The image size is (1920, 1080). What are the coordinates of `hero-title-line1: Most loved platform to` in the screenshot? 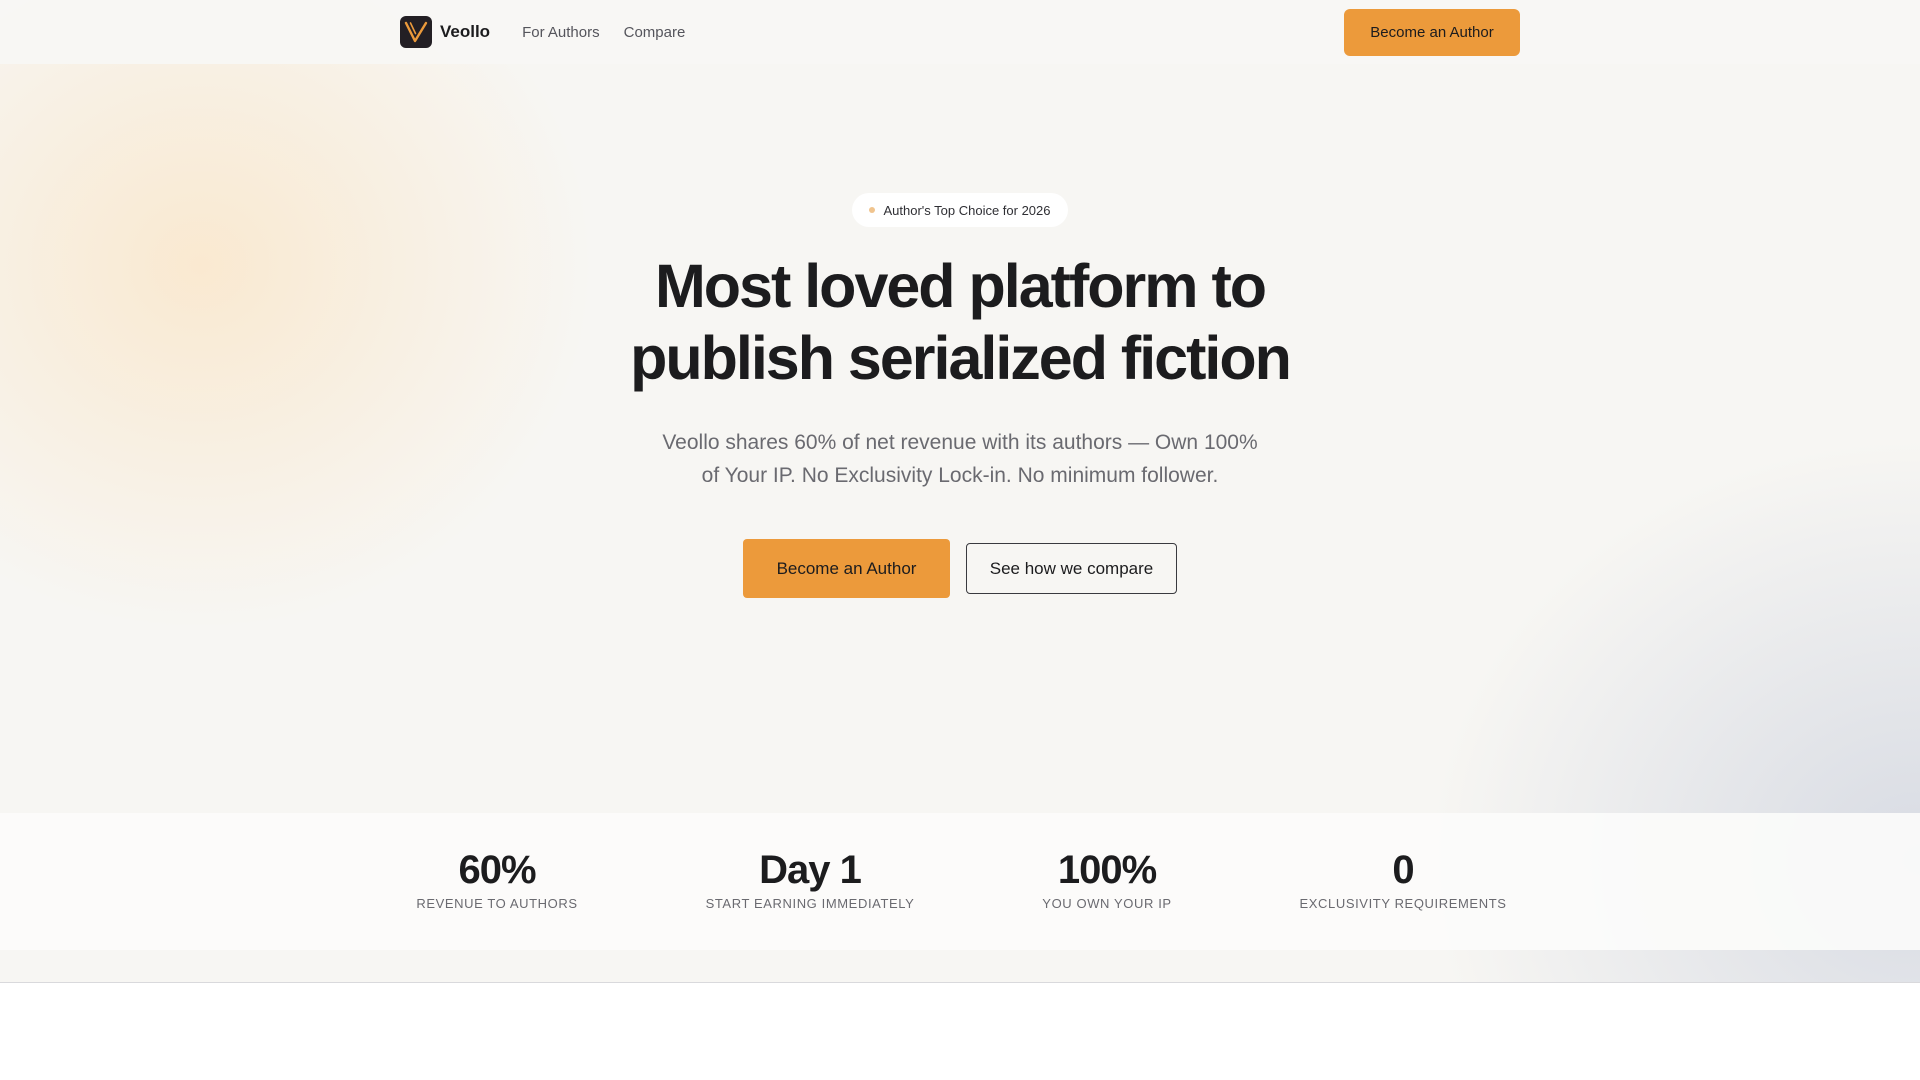 It's located at (960, 286).